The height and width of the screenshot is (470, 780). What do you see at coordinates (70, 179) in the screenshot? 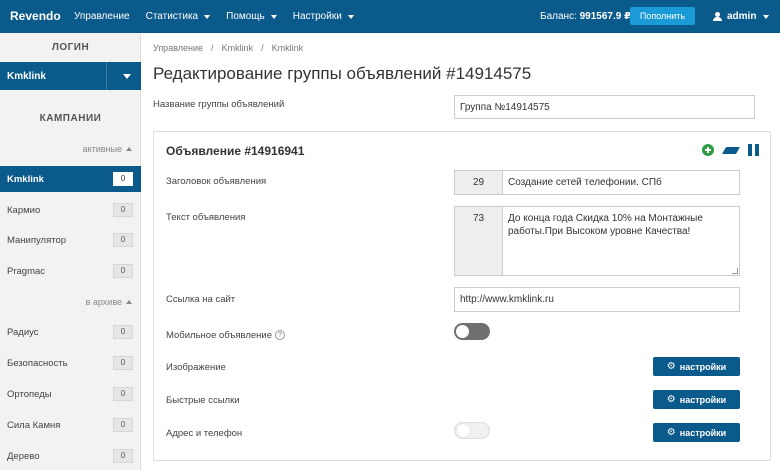
I see `sidebar-item-kmklink: Kmklink 0` at bounding box center [70, 179].